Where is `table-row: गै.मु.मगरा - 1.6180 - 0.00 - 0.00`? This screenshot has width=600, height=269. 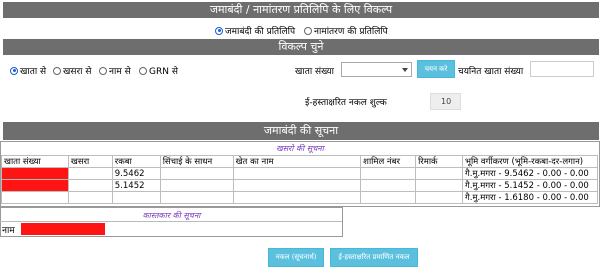 table-row: गै.मु.मगरा - 1.6180 - 0.00 - 0.00 is located at coordinates (300, 197).